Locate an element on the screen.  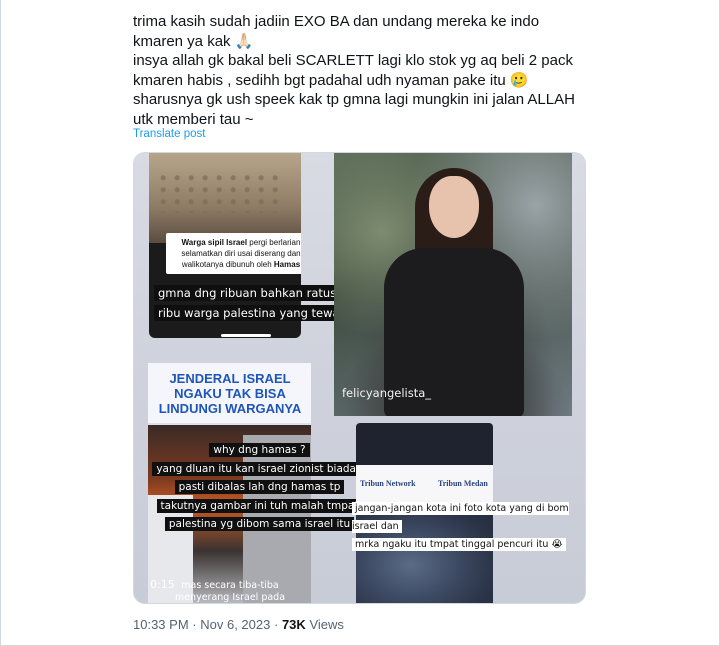
person-figure is located at coordinates (454, 292).